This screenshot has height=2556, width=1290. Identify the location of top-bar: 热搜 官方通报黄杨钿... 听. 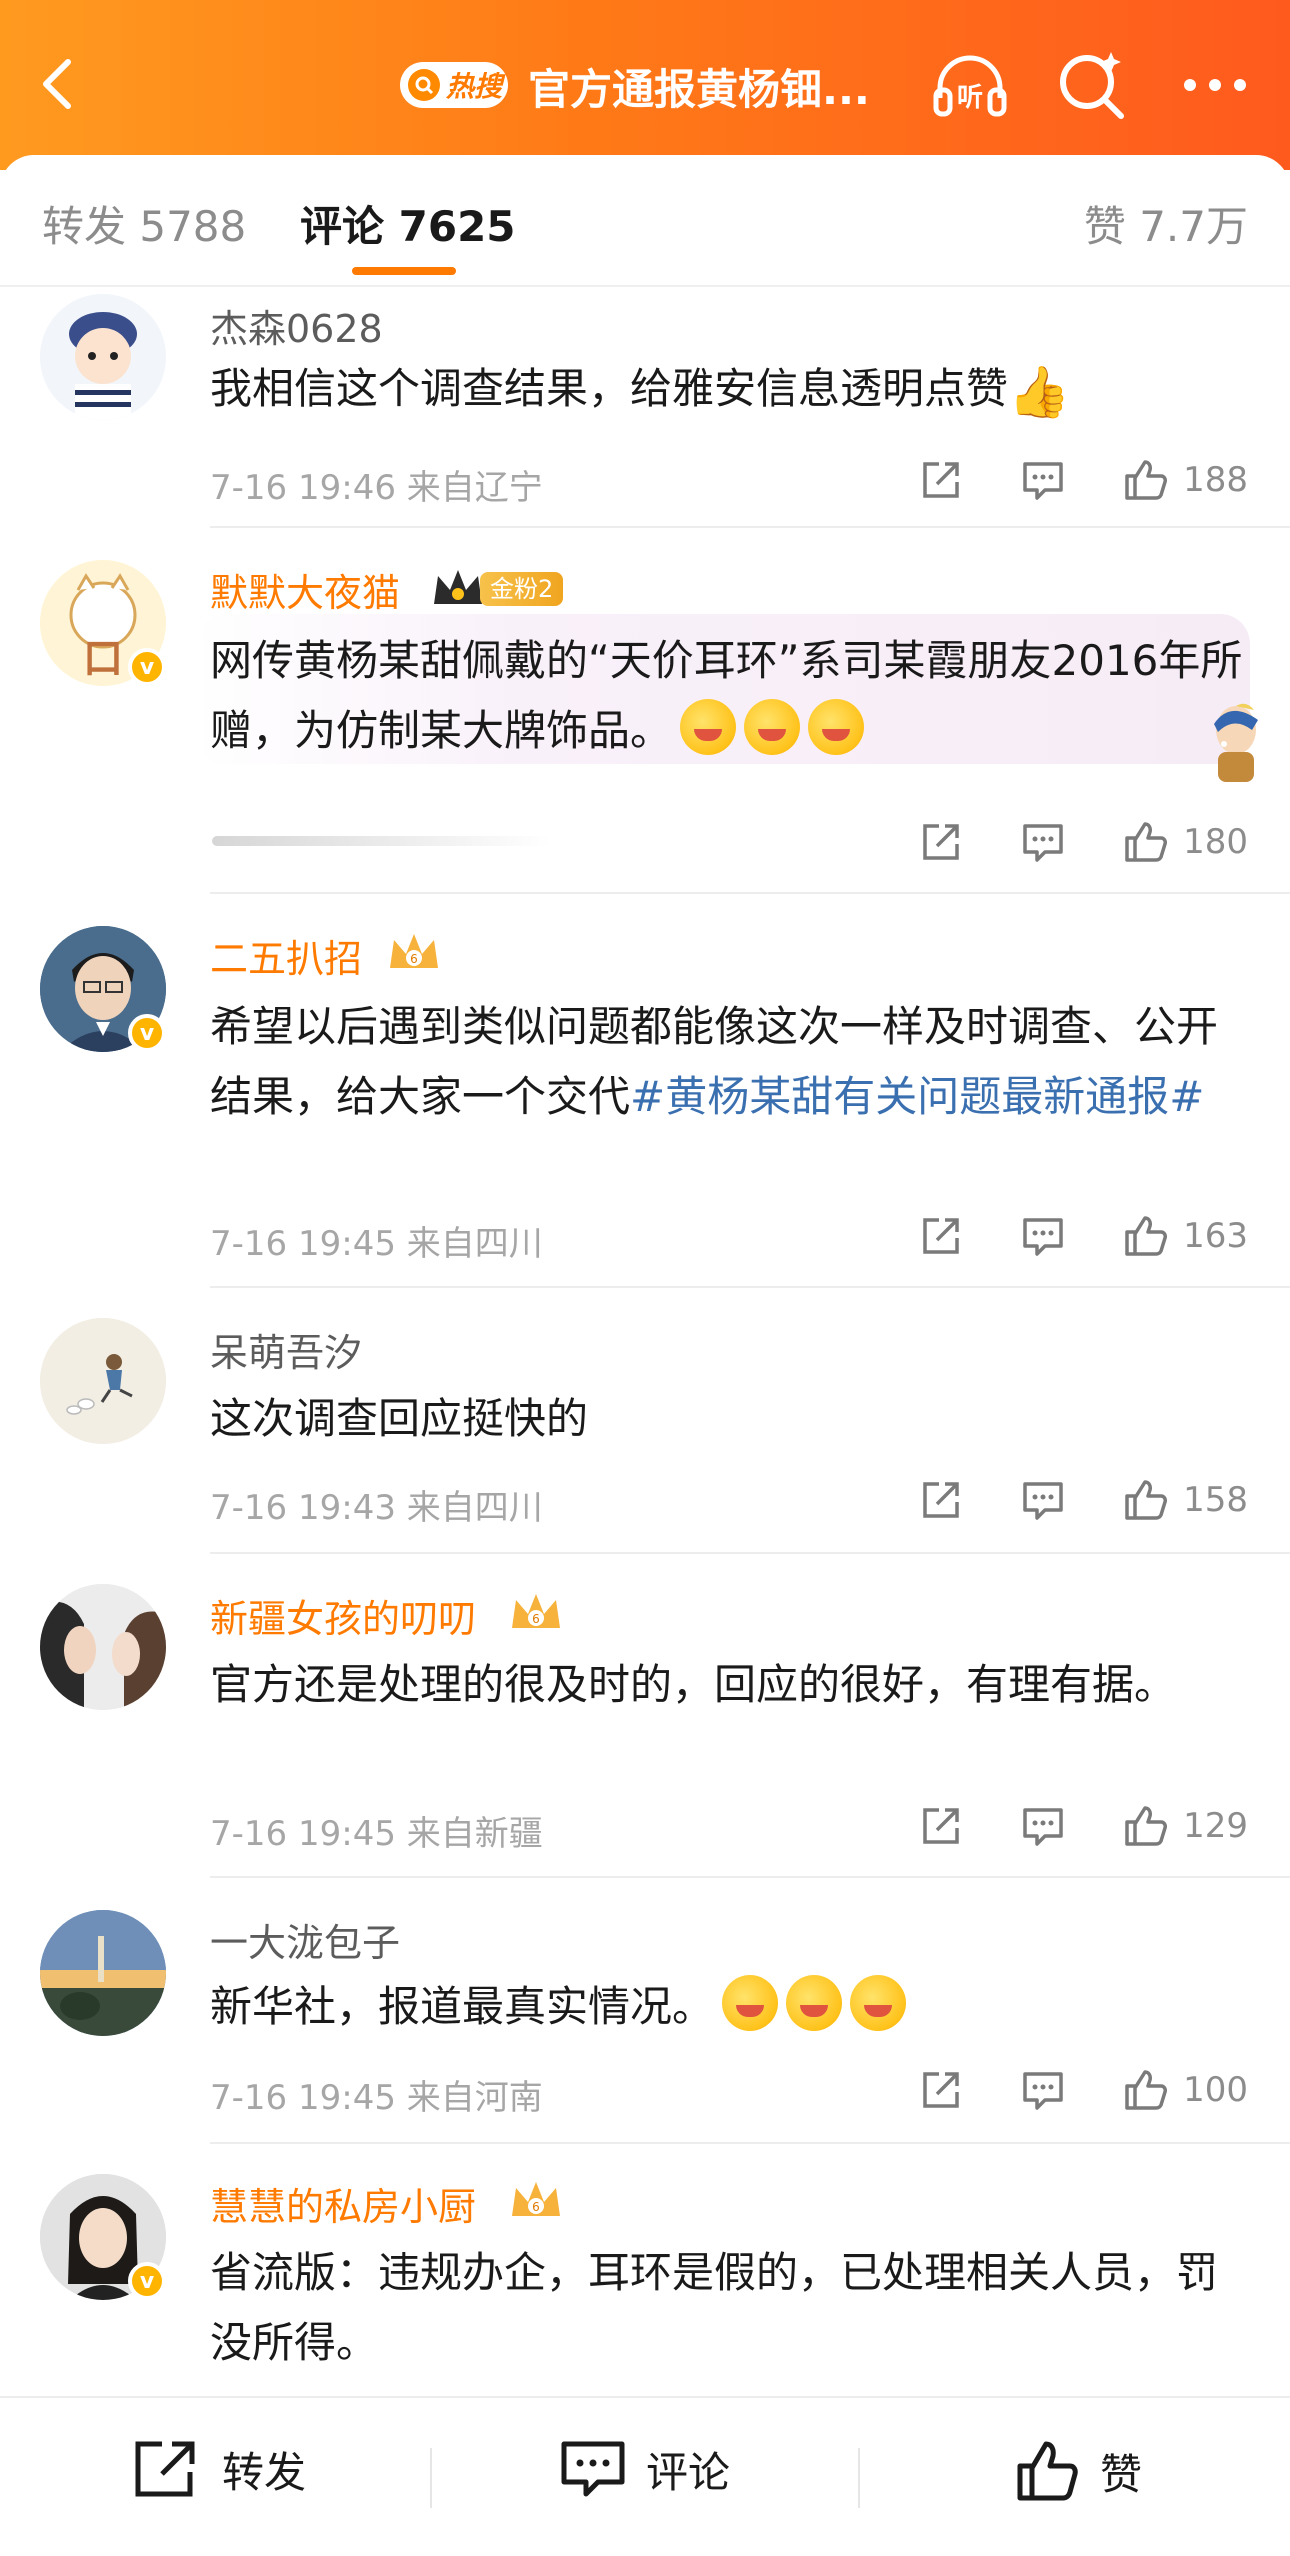
(645, 85).